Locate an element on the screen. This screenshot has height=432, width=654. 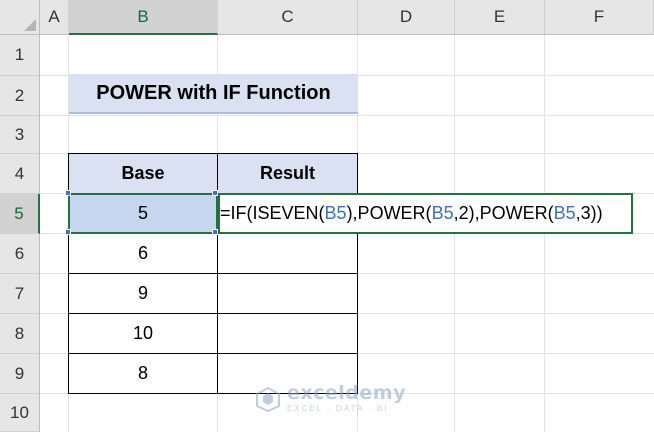
row-header-2: 2 is located at coordinates (20, 96).